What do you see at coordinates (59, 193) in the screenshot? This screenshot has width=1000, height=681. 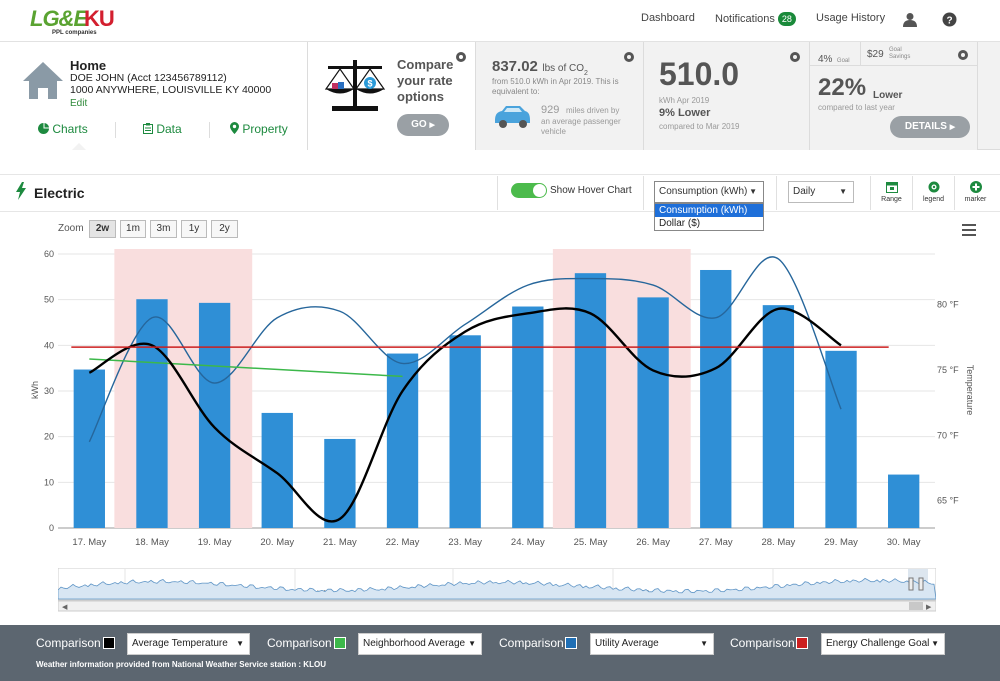 I see `electric-title: Electric` at bounding box center [59, 193].